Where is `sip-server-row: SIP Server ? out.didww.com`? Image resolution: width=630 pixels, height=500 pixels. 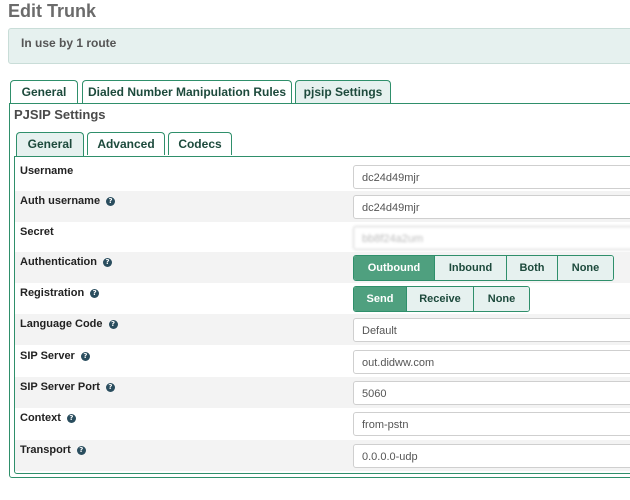 sip-server-row: SIP Server ? out.didww.com is located at coordinates (322, 361).